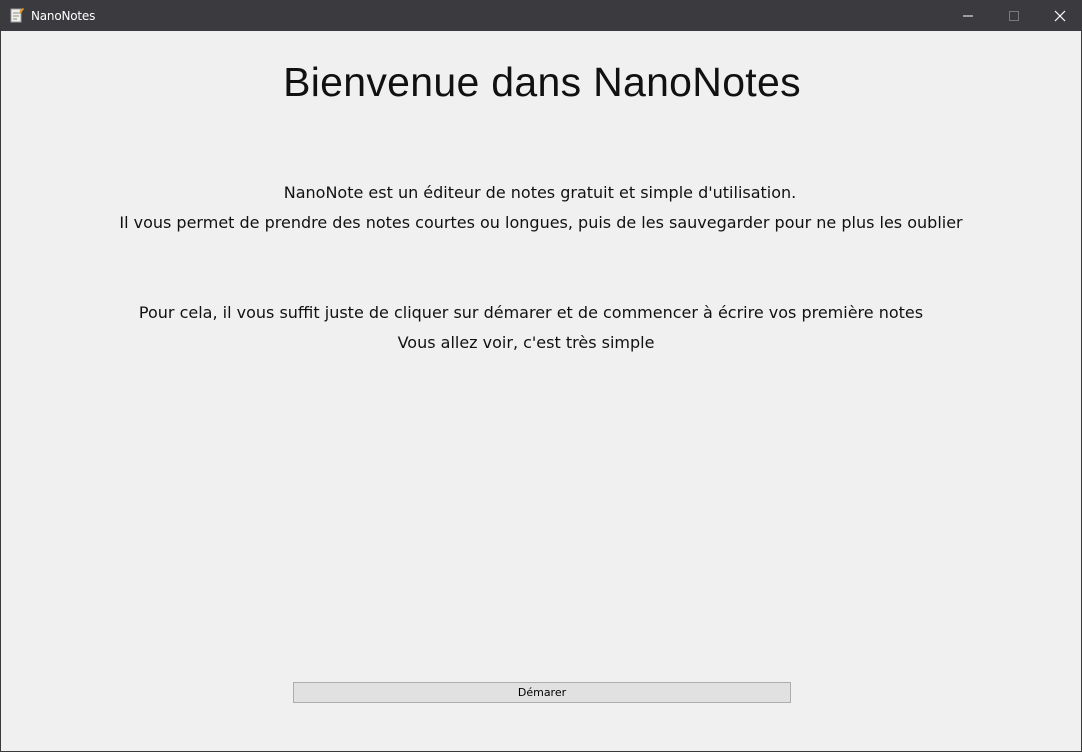 Image resolution: width=1082 pixels, height=752 pixels. What do you see at coordinates (17, 15) in the screenshot?
I see `notepad-icon` at bounding box center [17, 15].